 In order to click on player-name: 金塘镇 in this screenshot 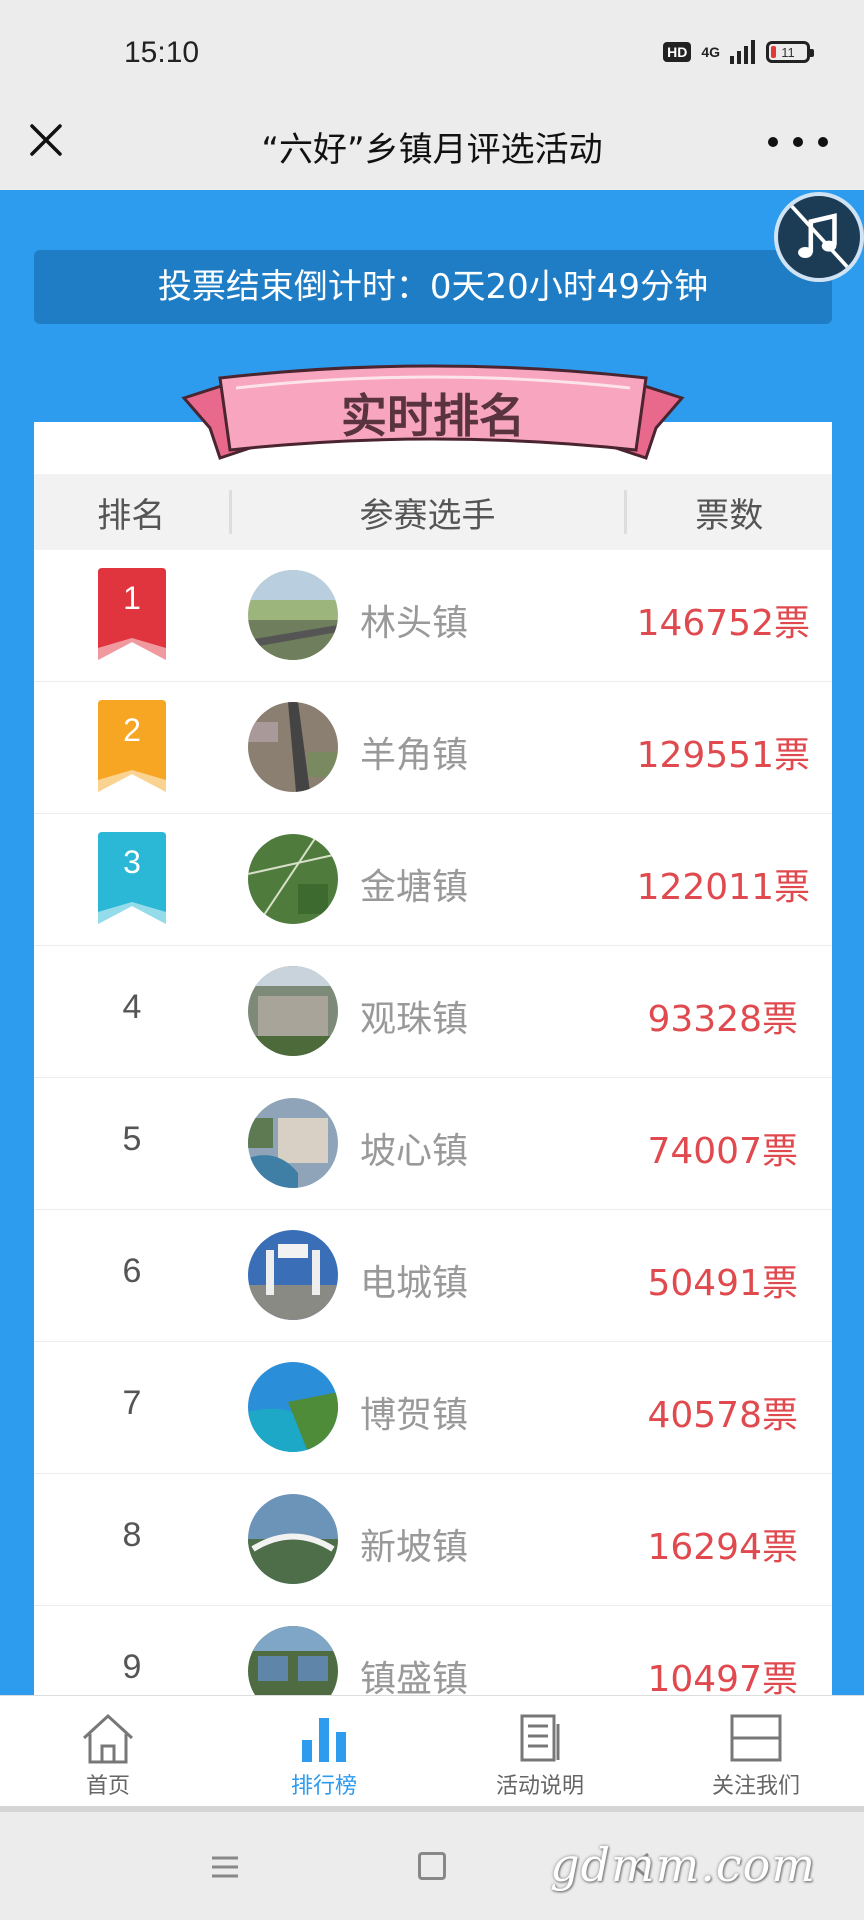, I will do `click(414, 887)`.